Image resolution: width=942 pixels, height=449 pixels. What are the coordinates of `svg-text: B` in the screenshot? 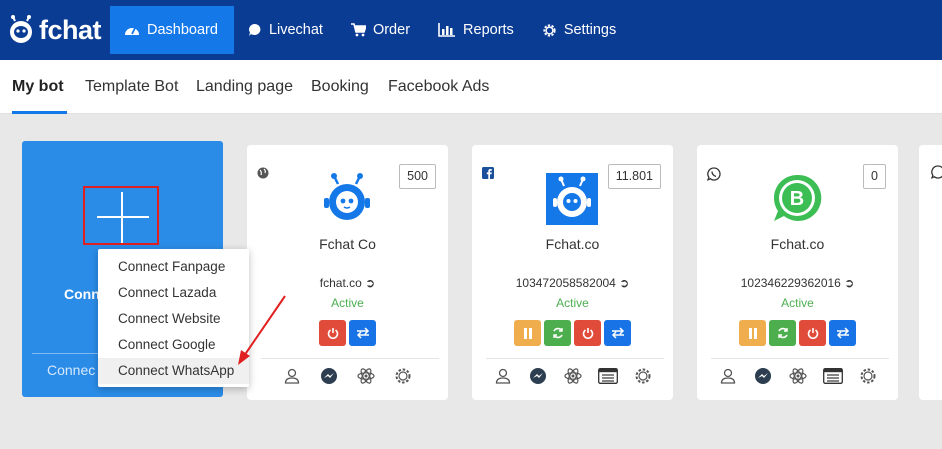 It's located at (797, 199).